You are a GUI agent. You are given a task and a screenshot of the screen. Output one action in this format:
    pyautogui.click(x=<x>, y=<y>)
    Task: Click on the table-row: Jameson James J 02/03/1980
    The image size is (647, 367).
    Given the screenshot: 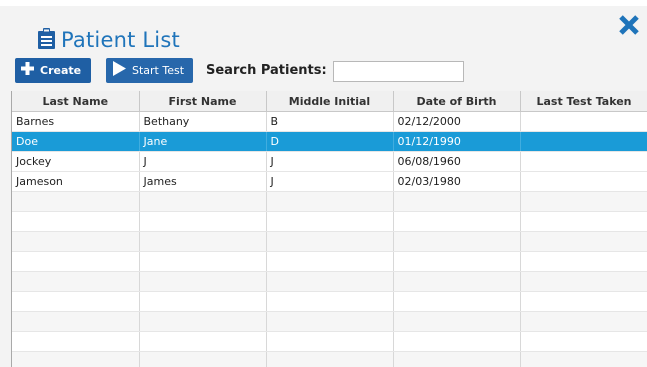 What is the action you would take?
    pyautogui.click(x=329, y=181)
    